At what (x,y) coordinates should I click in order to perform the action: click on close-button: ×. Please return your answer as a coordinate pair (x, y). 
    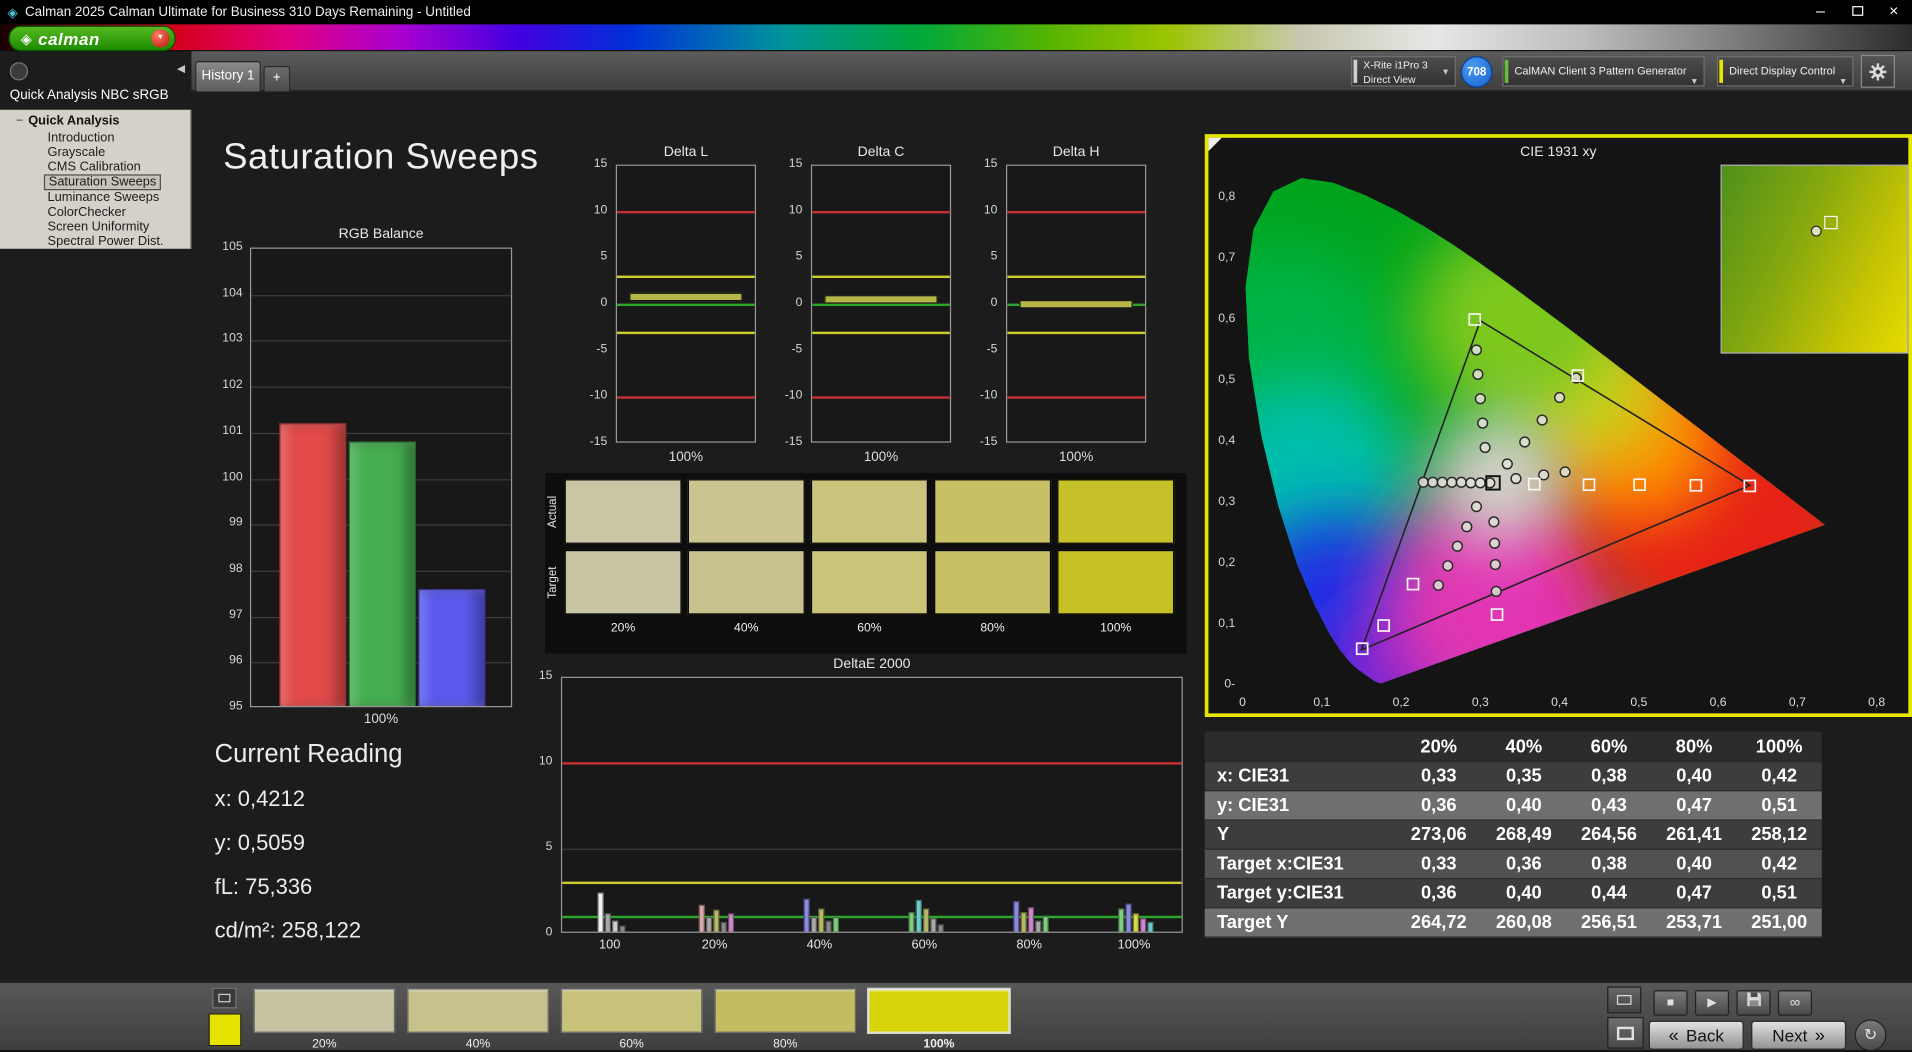
    Looking at the image, I should click on (1893, 12).